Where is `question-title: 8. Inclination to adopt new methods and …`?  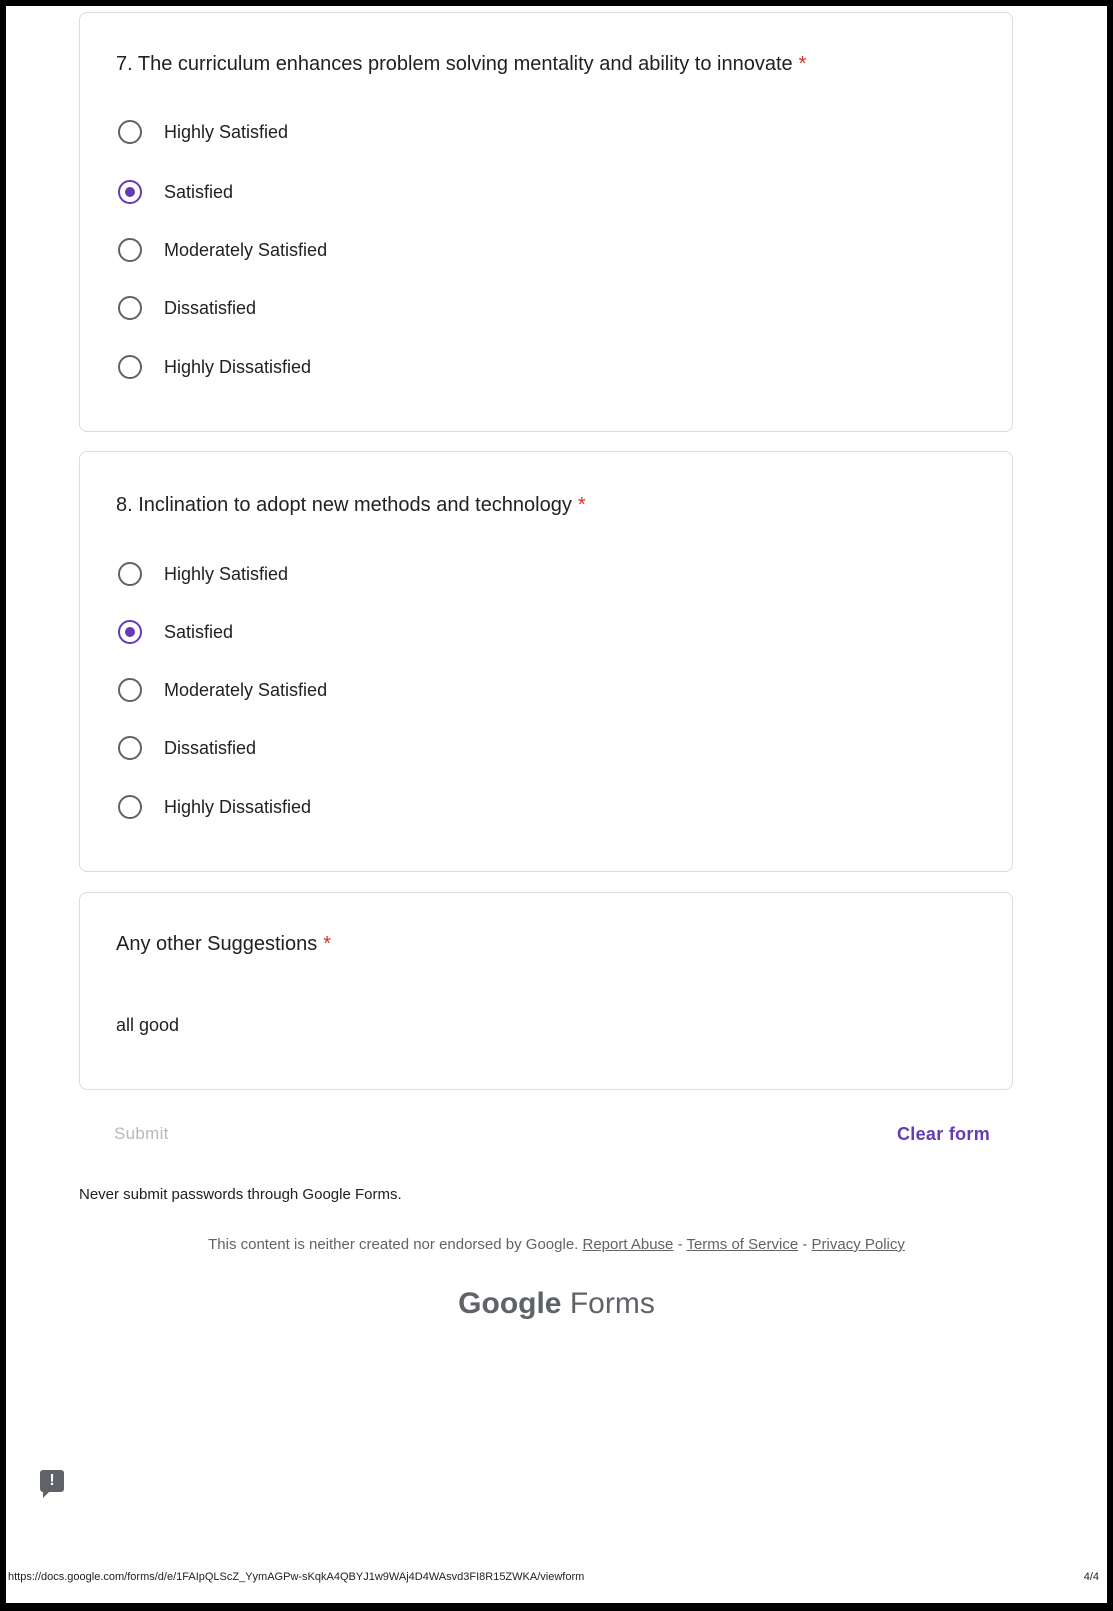
question-title: 8. Inclination to adopt new methods and … is located at coordinates (351, 505).